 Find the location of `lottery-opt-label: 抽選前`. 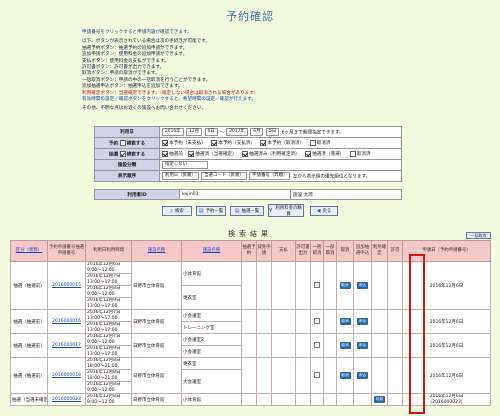

lottery-opt-label: 抽選前 is located at coordinates (176, 155).